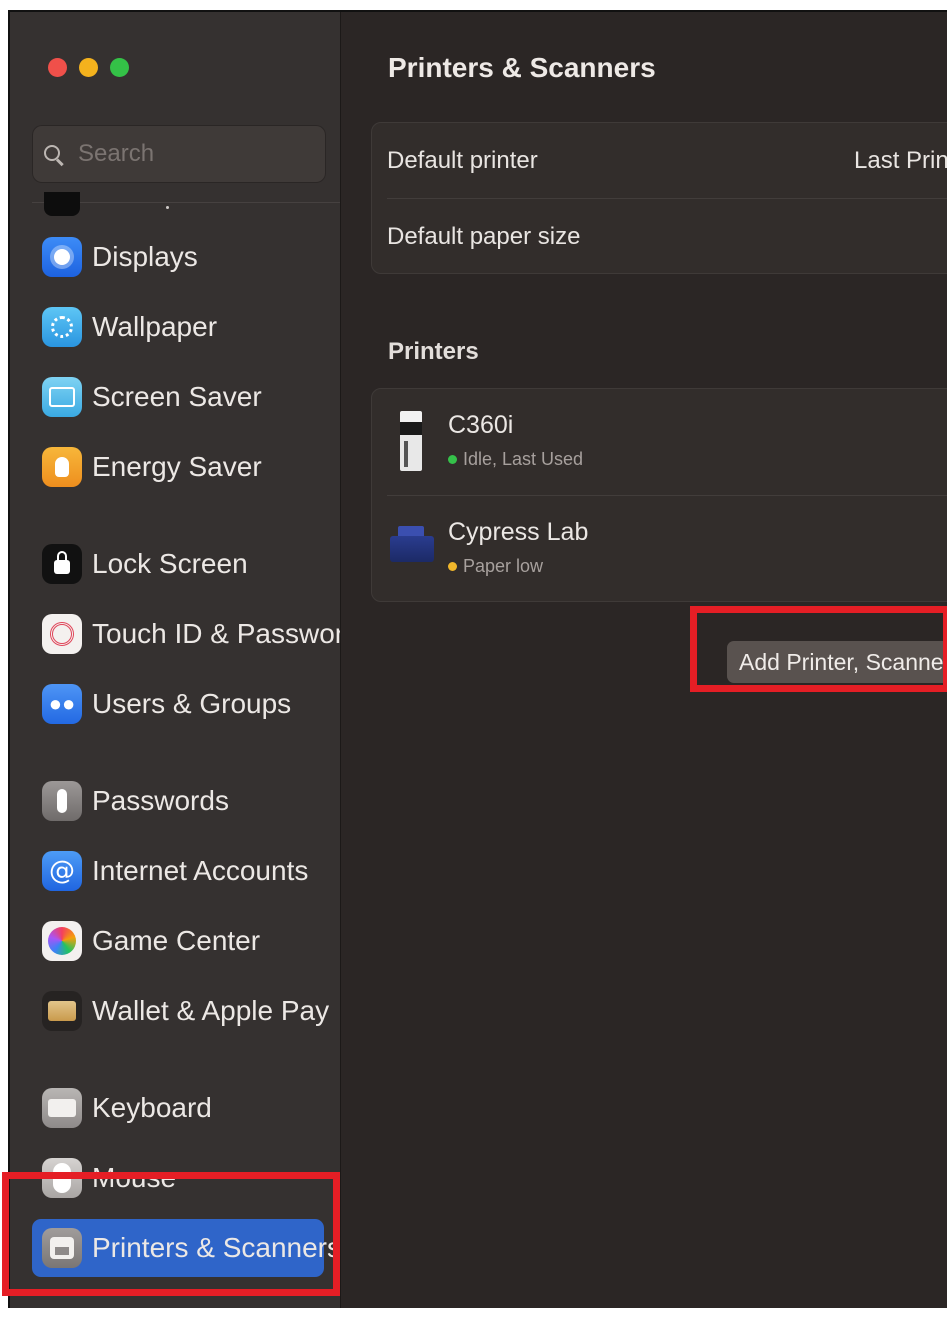 The height and width of the screenshot is (1322, 947). I want to click on search-input, so click(188, 154).